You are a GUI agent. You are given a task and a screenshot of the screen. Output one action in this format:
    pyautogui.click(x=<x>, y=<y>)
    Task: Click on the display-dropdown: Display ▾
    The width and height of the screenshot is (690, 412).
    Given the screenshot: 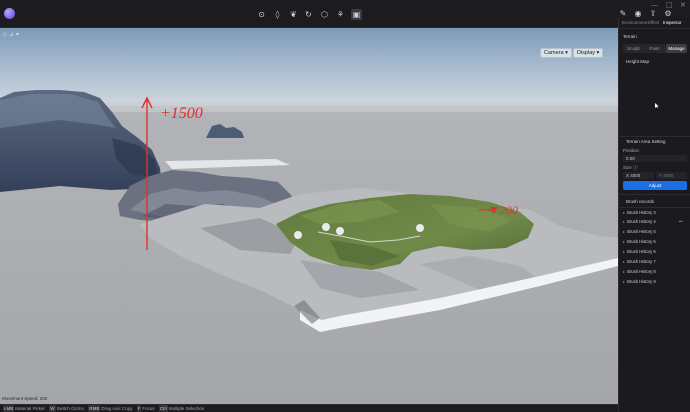 What is the action you would take?
    pyautogui.click(x=588, y=53)
    